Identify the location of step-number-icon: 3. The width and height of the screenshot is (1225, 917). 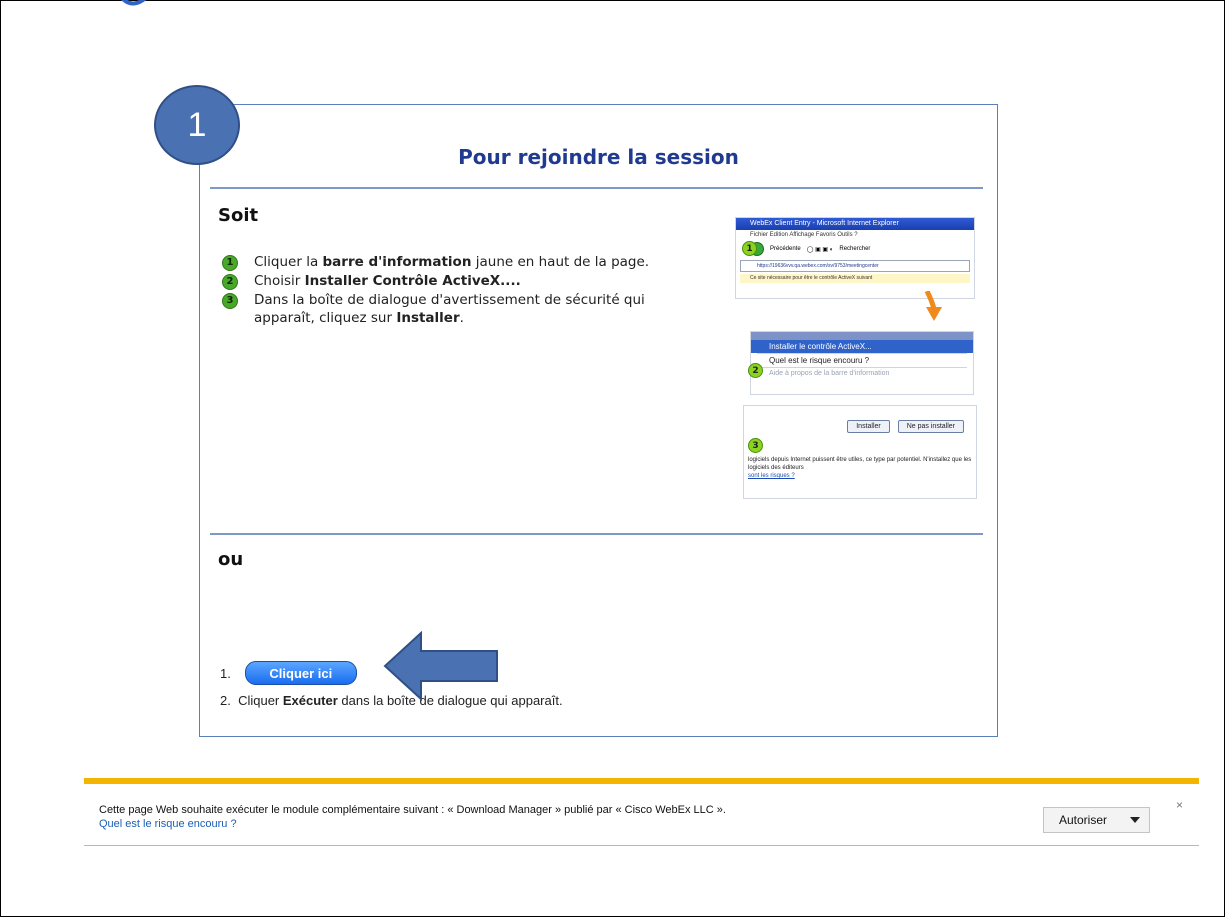
(230, 301).